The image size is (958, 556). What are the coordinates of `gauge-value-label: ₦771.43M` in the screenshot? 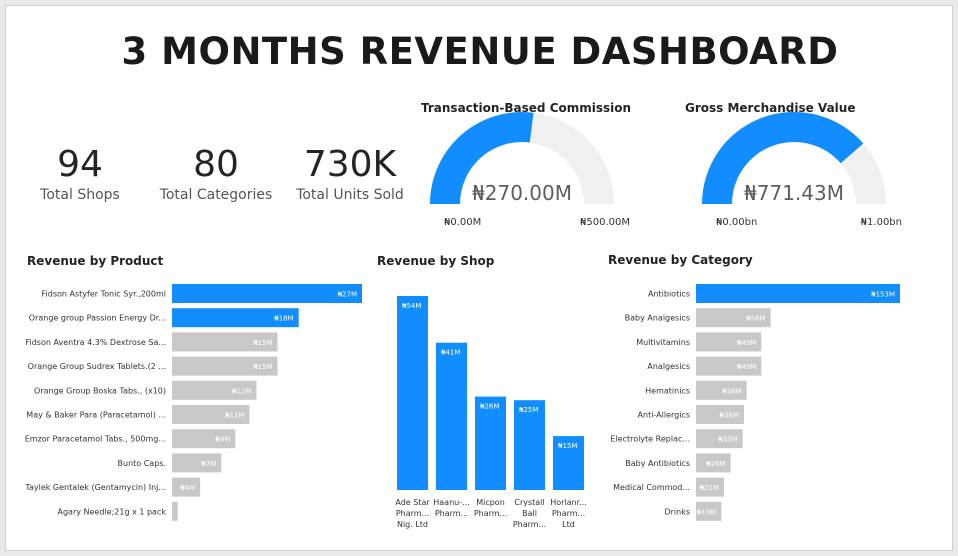 It's located at (794, 193).